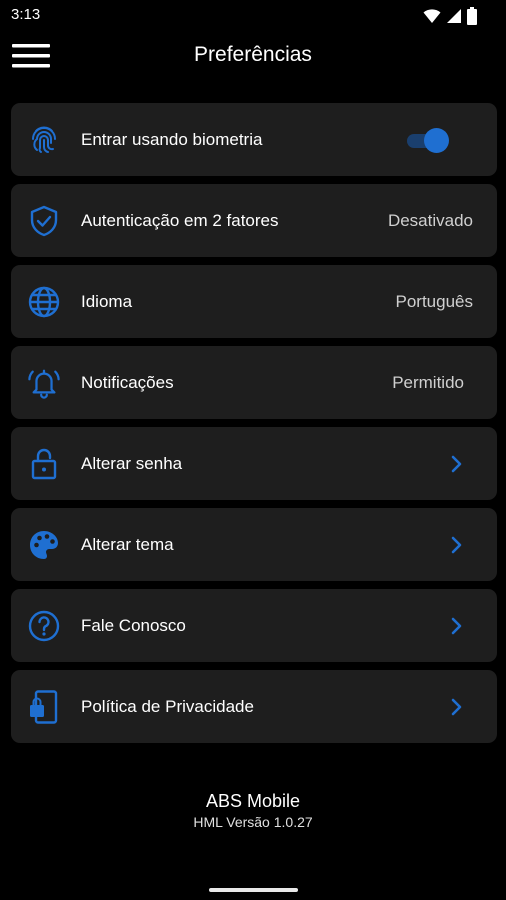 The image size is (506, 900). Describe the element at coordinates (428, 382) in the screenshot. I see `setting-value: Permitido` at that location.